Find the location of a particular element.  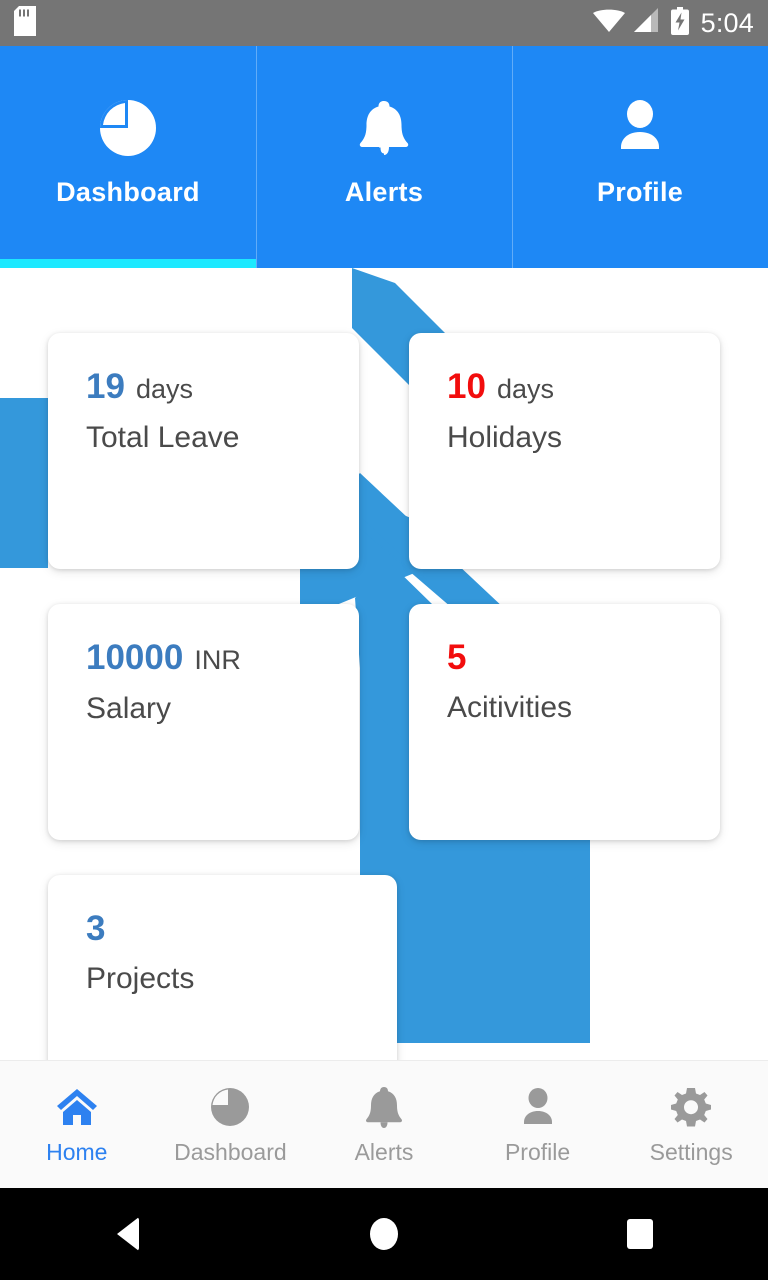

bottom-nav-alerts-label: Alerts is located at coordinates (384, 1151).